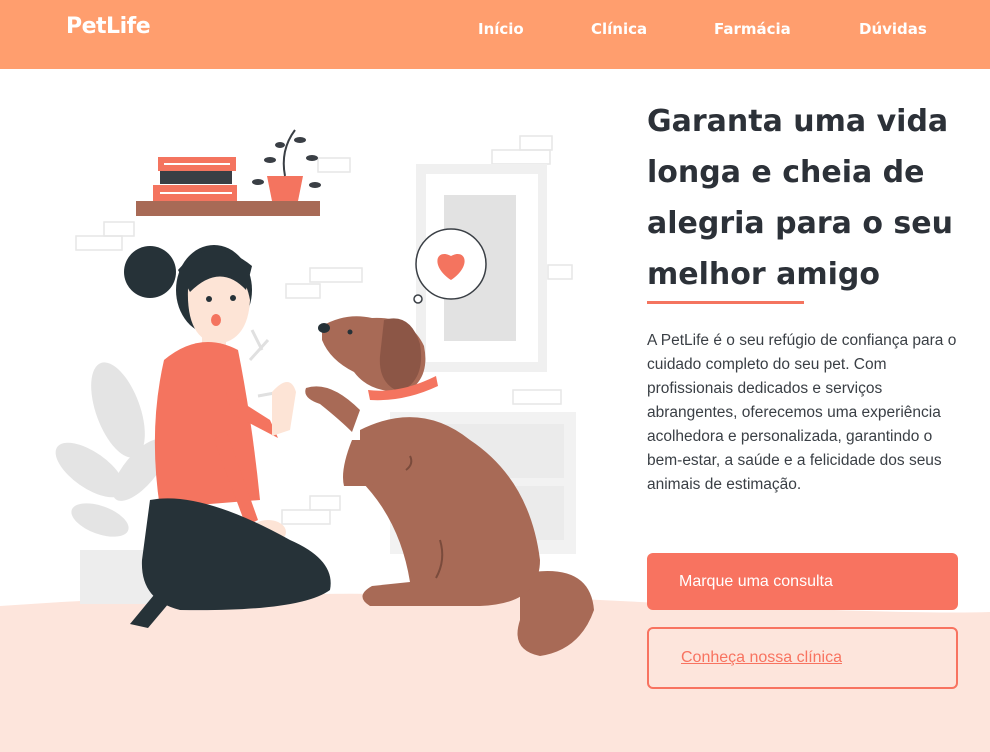  What do you see at coordinates (802, 658) in the screenshot?
I see `meet-clinic-button: Conheça nossa clínica` at bounding box center [802, 658].